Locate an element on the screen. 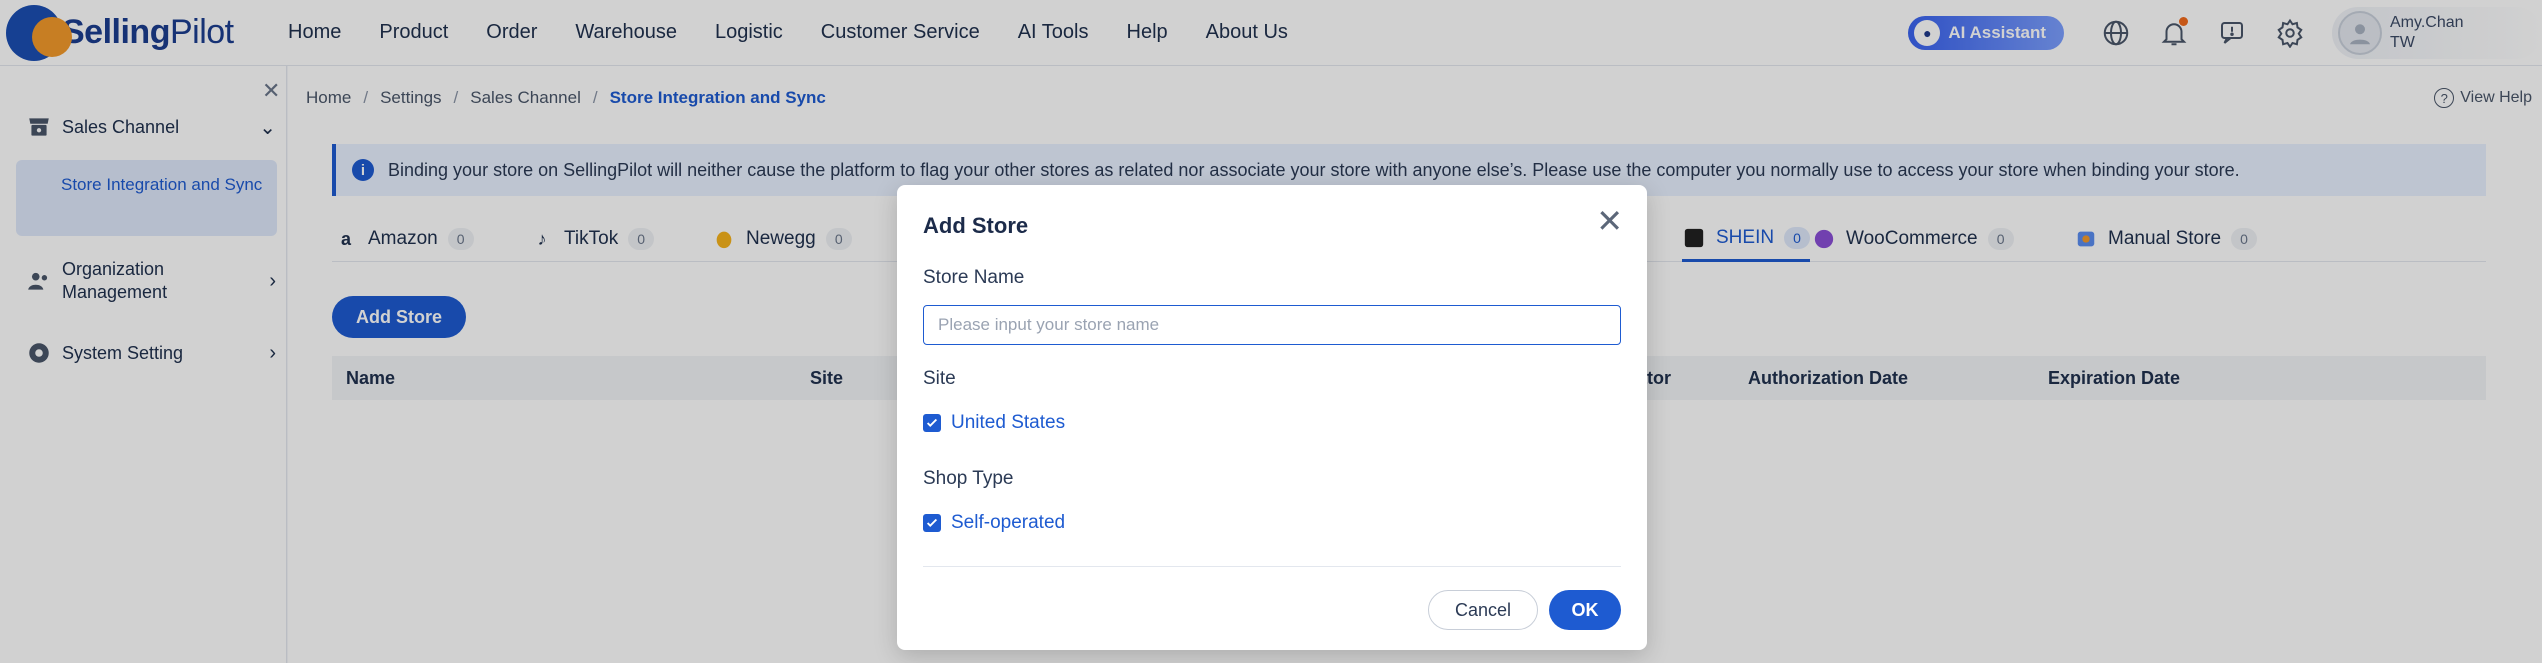 Image resolution: width=2542 pixels, height=663 pixels. cancel-button: Cancel is located at coordinates (1483, 610).